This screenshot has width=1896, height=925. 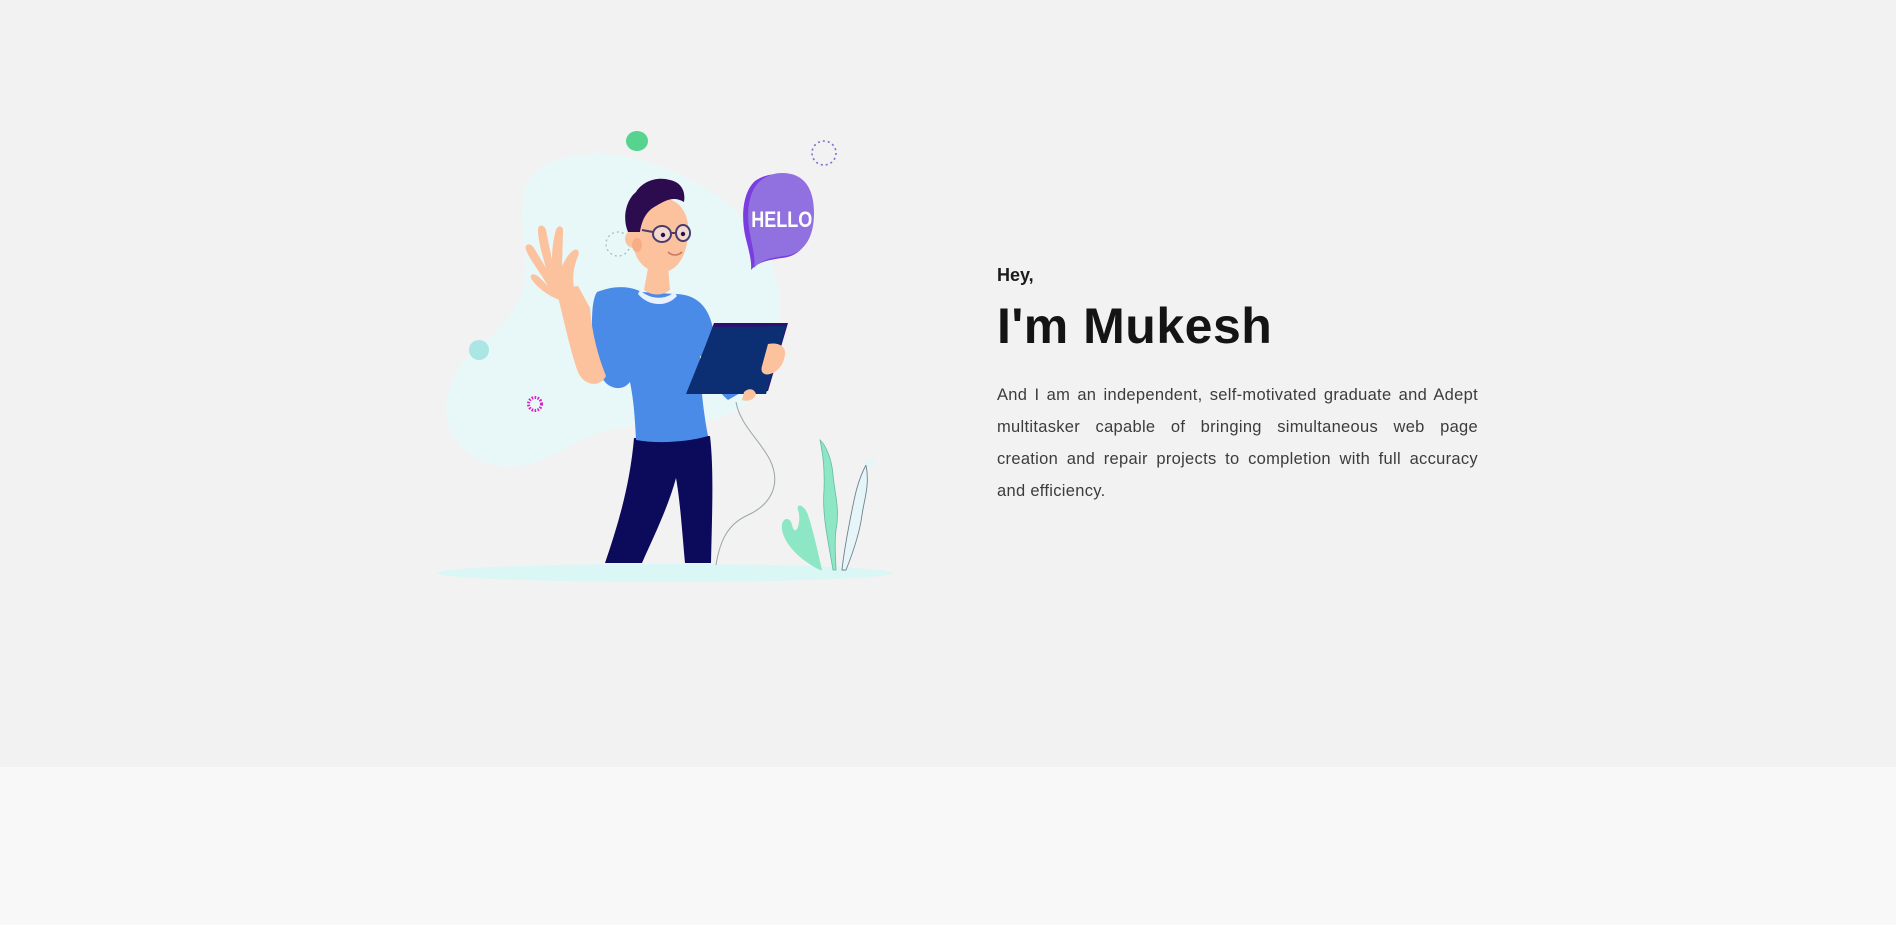 I want to click on tablet-cable, so click(x=745, y=483).